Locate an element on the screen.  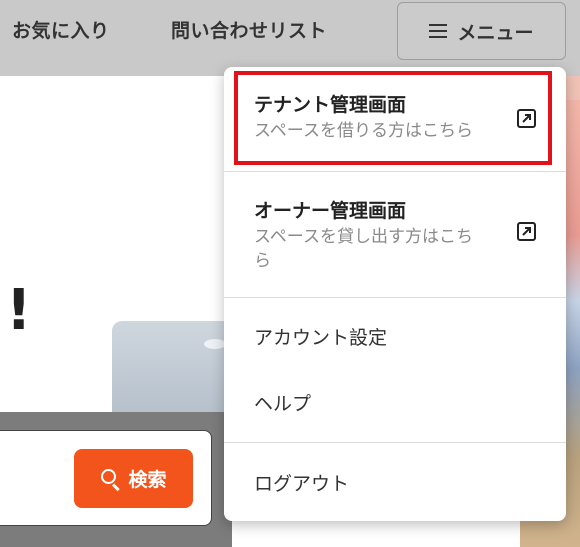
owner-admin-subtitle-line1: スペースを貸し出す方はこち is located at coordinates (363, 237).